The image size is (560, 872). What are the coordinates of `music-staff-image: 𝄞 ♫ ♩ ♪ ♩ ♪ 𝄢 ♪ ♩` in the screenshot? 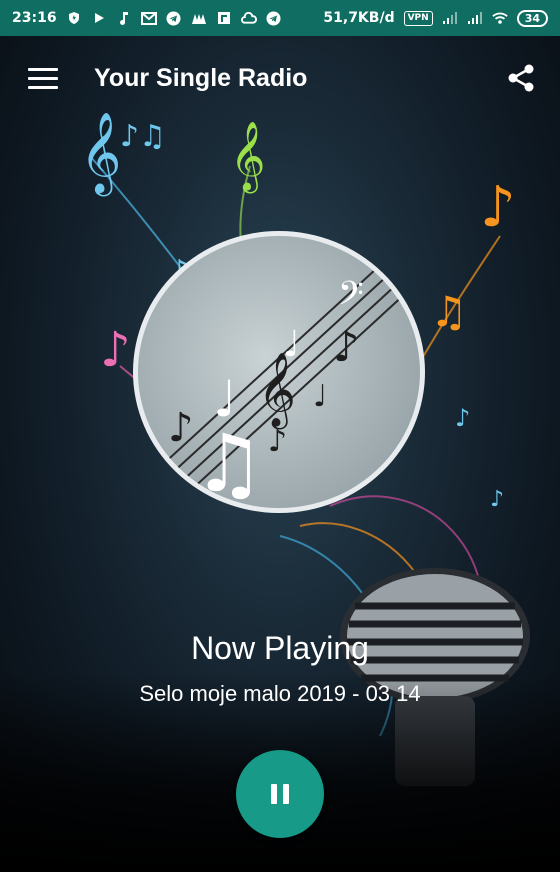 It's located at (283, 382).